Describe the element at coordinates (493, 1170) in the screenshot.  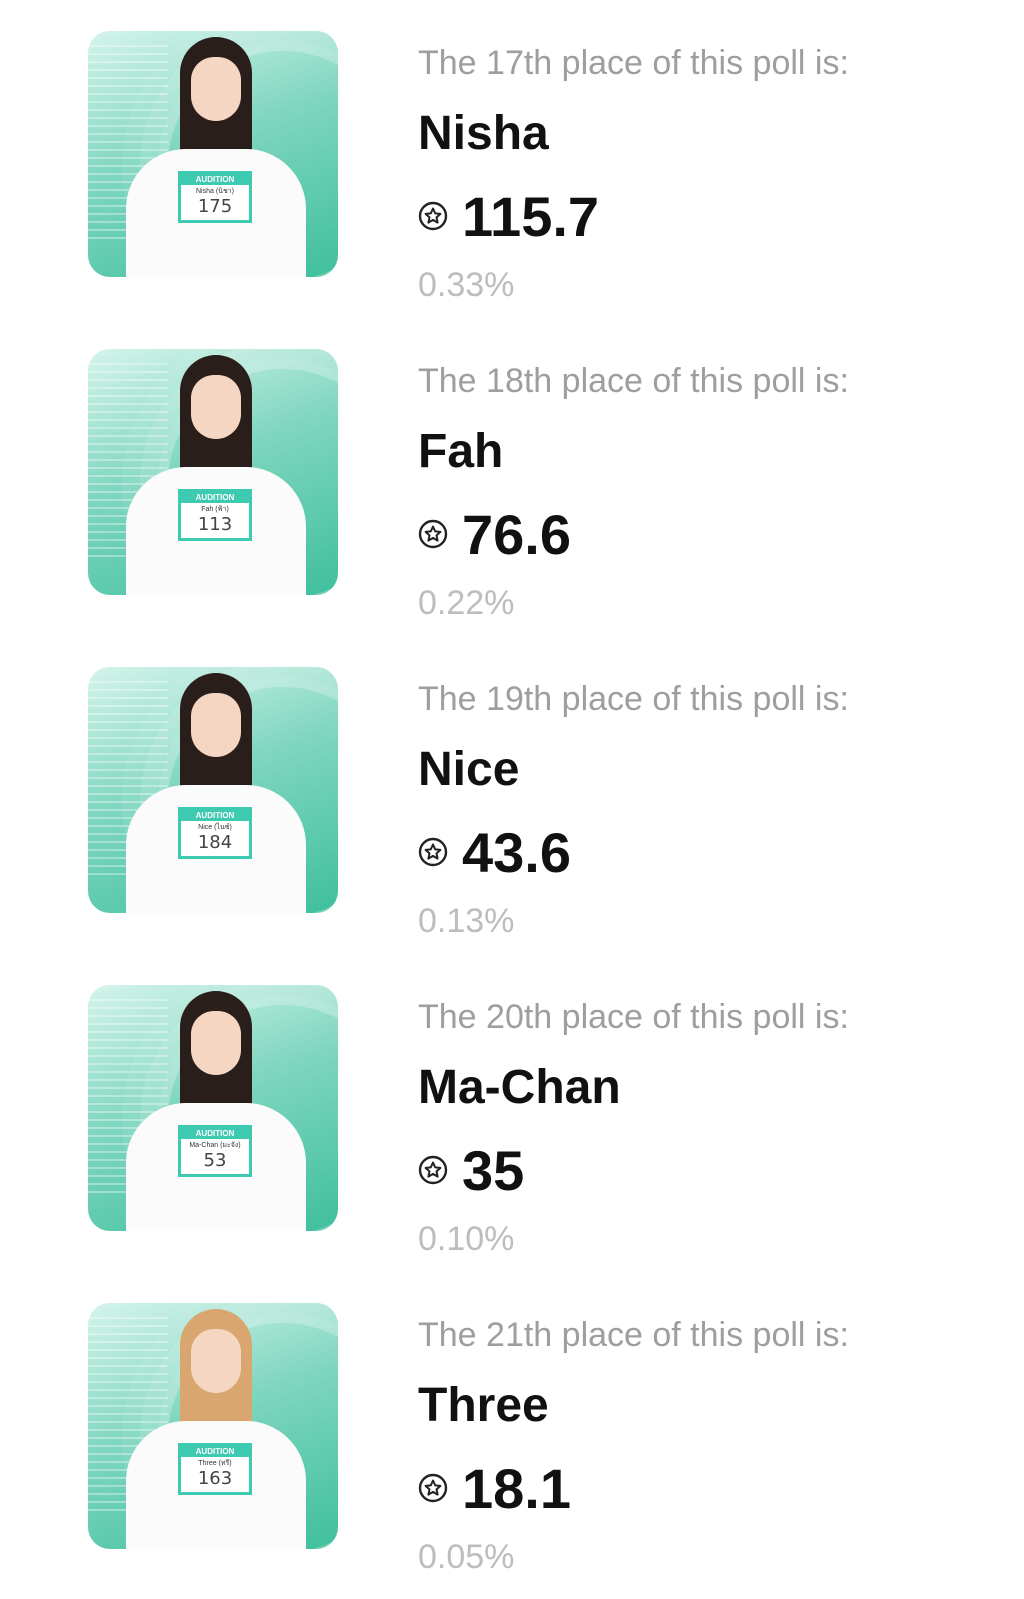
I see `score-value: 35` at that location.